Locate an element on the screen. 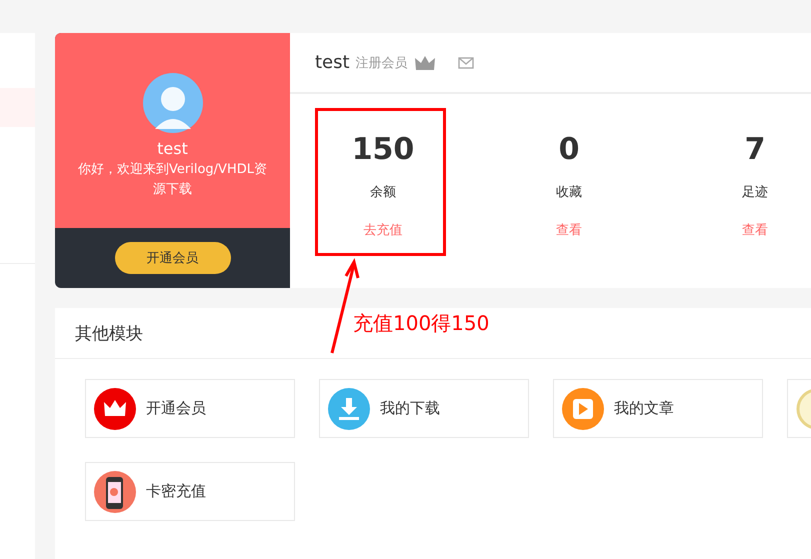 The width and height of the screenshot is (811, 559). module-tile: 卡密充值 is located at coordinates (190, 491).